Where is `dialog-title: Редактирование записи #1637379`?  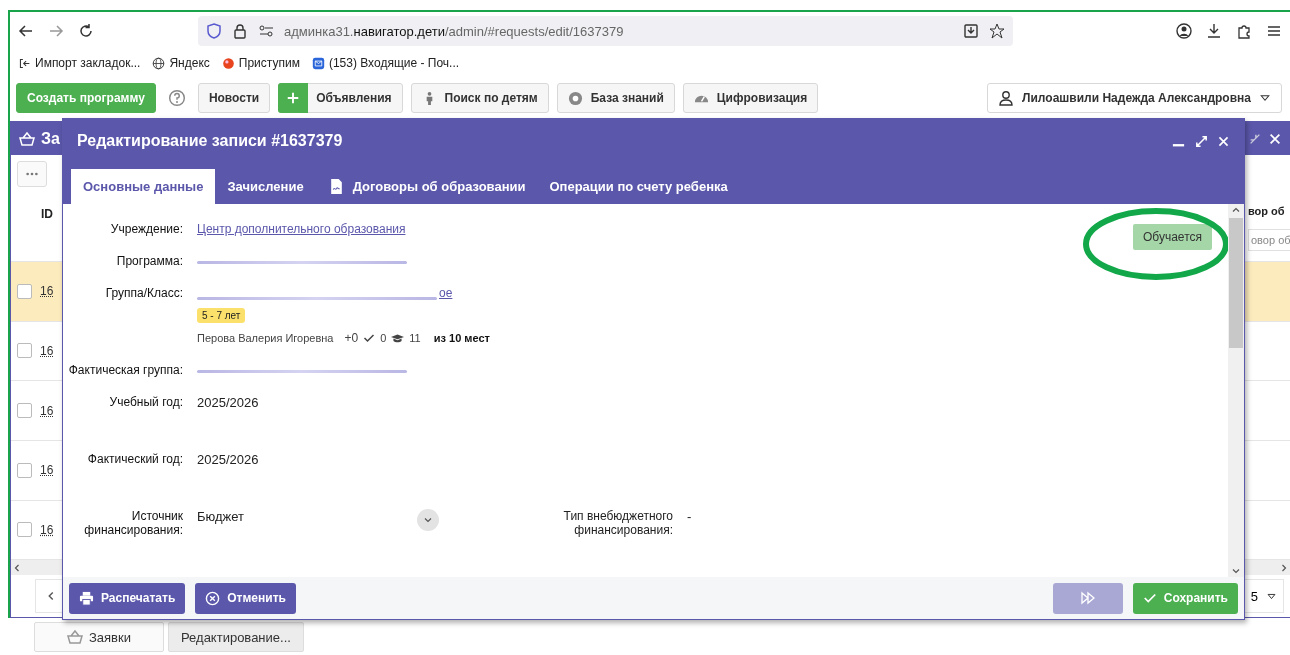
dialog-title: Редактирование записи #1637379 is located at coordinates (210, 141).